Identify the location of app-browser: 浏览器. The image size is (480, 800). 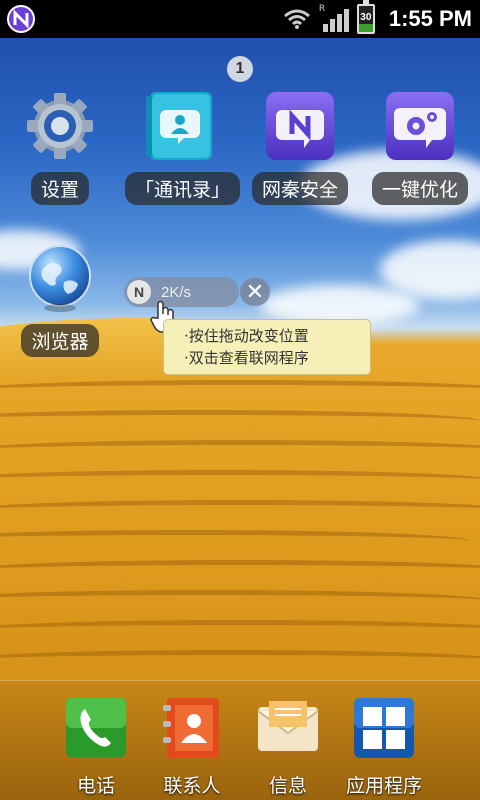
(60, 299).